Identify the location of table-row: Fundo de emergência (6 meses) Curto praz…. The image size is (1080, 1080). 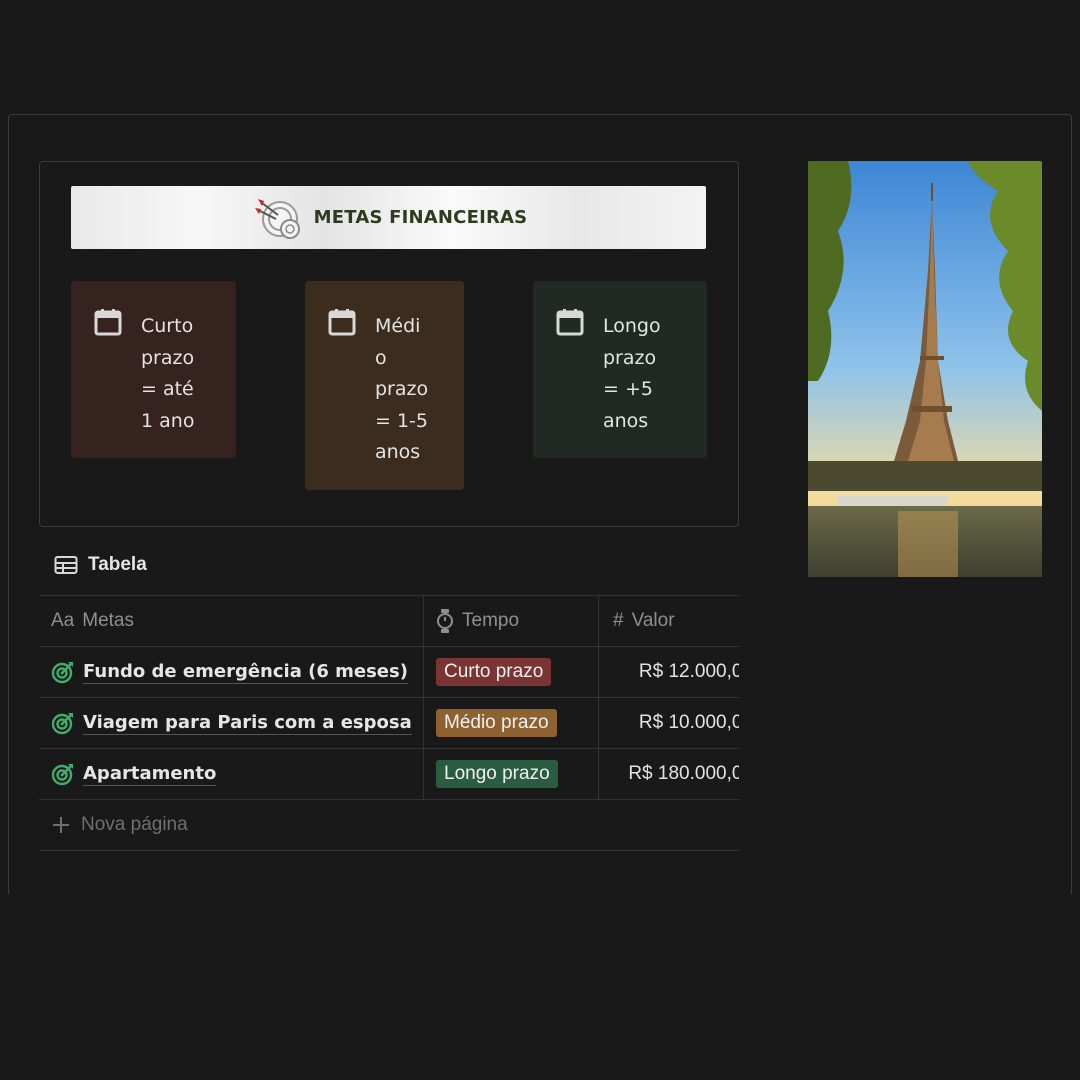
(389, 671).